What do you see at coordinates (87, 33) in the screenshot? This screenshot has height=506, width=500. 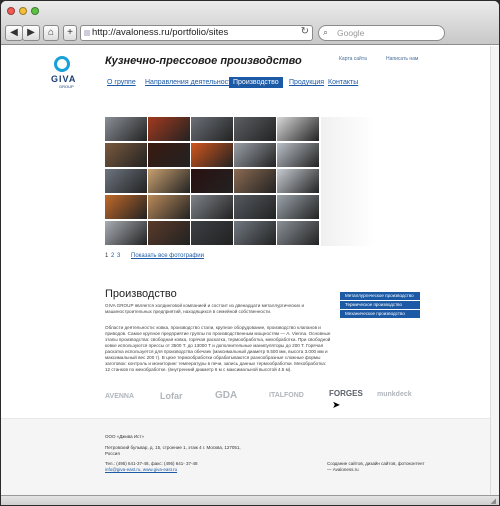 I see `favicon-icon` at bounding box center [87, 33].